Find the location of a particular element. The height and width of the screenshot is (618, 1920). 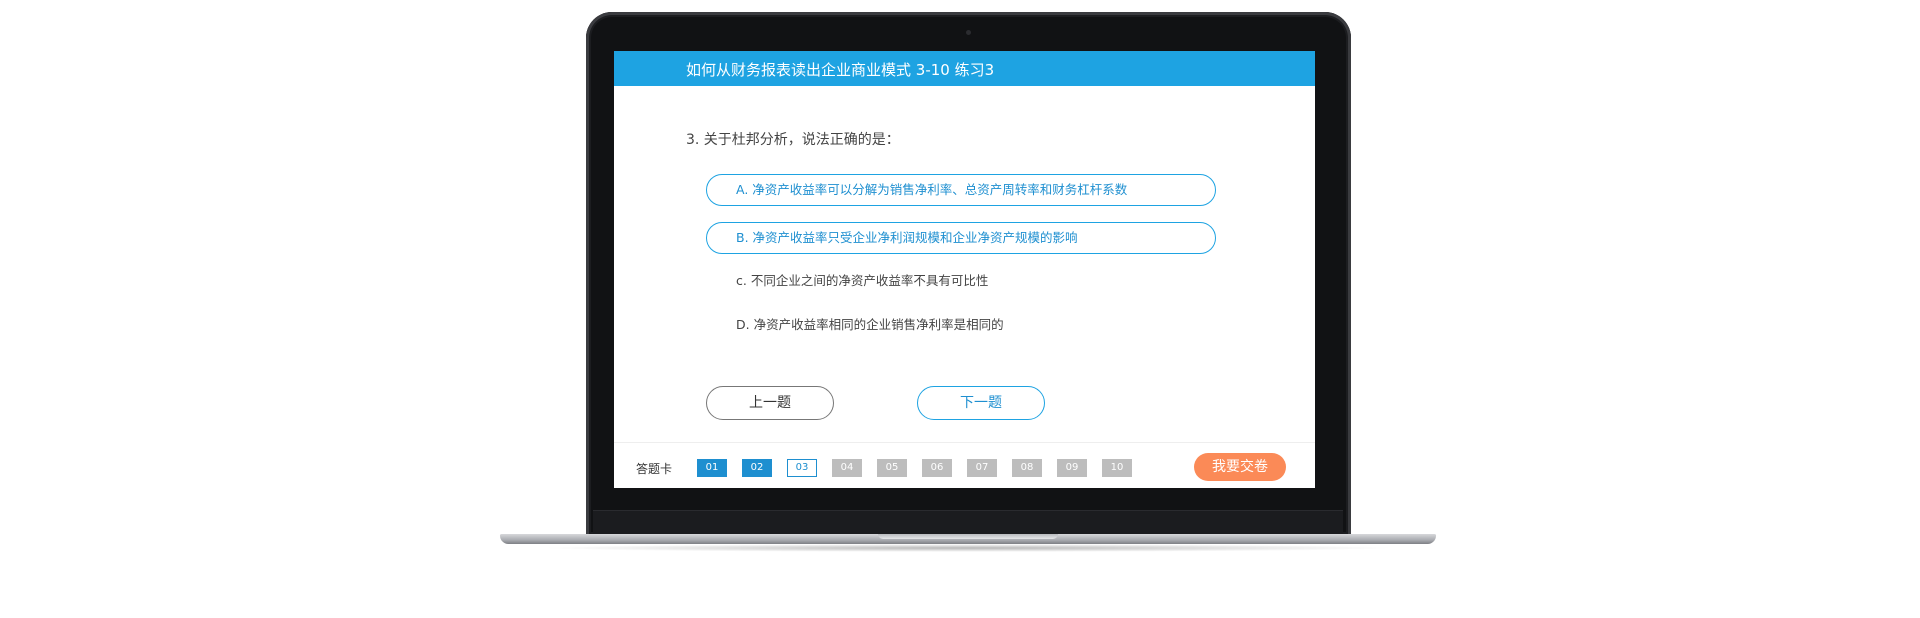

option-d: D. 净资产收益率相同的企业销售净利率是相同的 is located at coordinates (961, 325).